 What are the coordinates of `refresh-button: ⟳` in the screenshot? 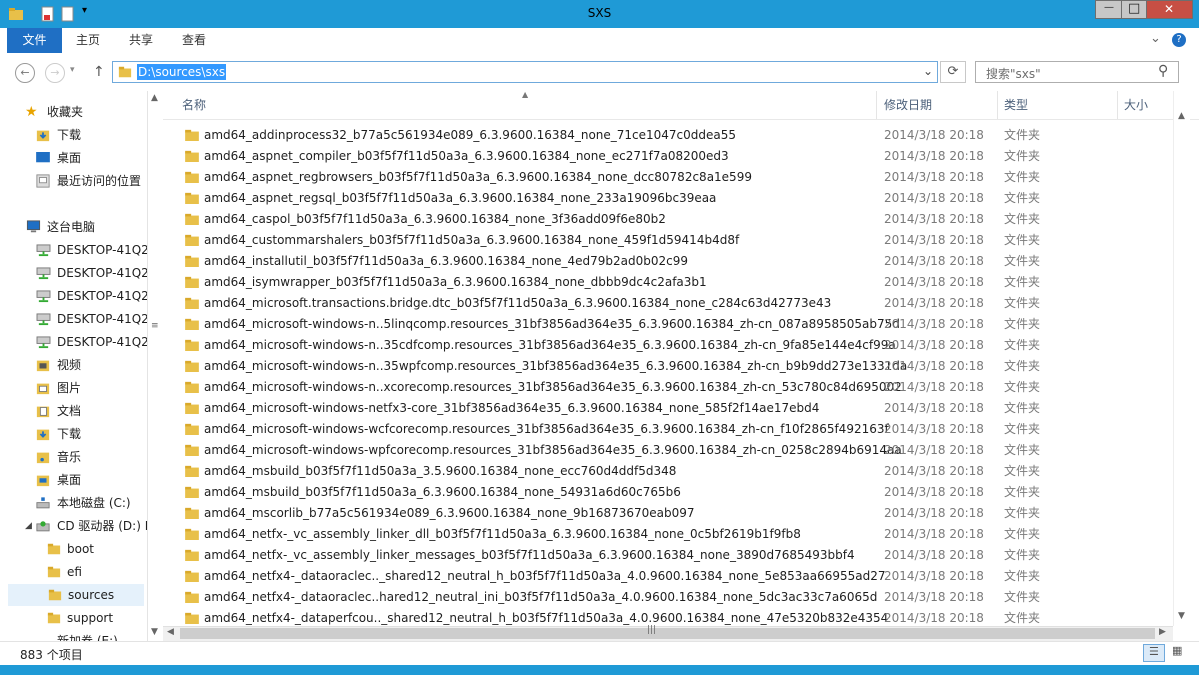 It's located at (953, 72).